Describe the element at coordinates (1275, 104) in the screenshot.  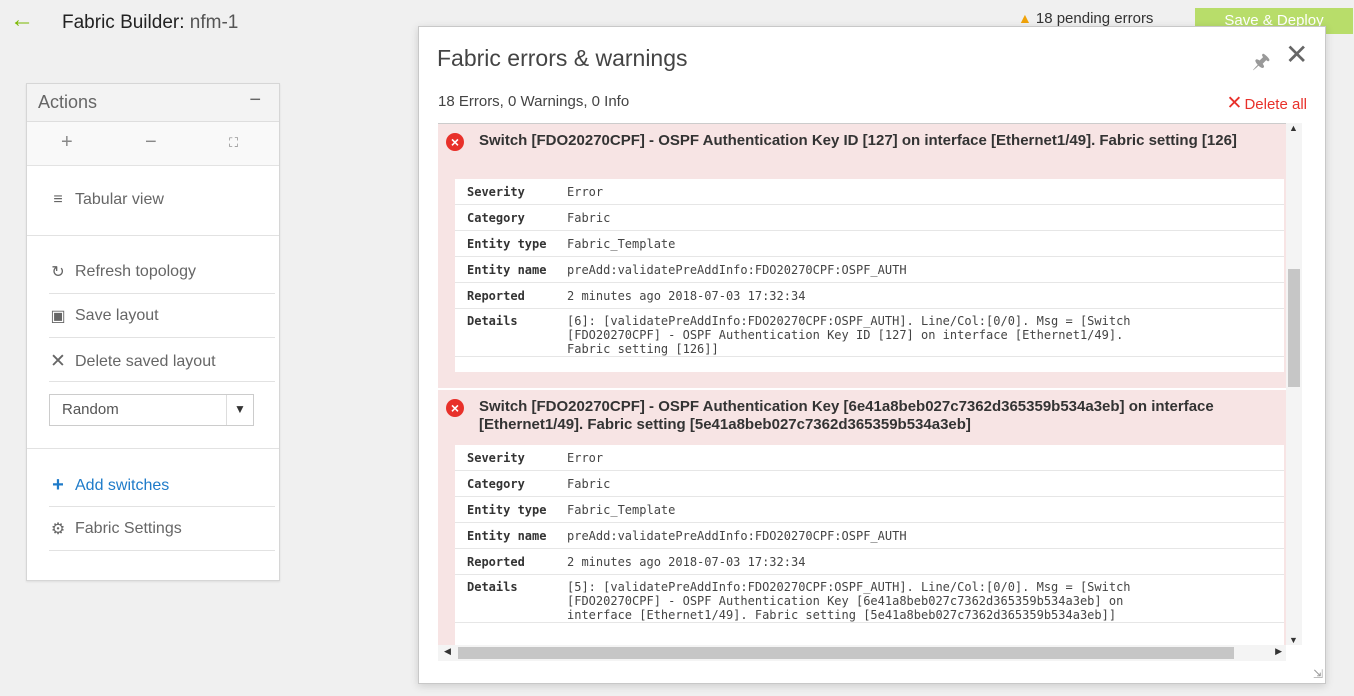
I see `delete-all-label: Delete all` at that location.